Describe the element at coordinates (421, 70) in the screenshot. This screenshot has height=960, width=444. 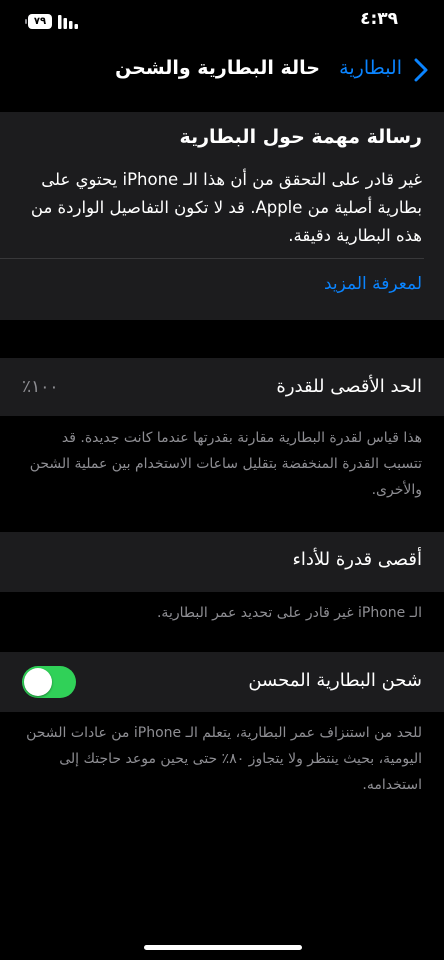
I see `chevron-right-icon` at that location.